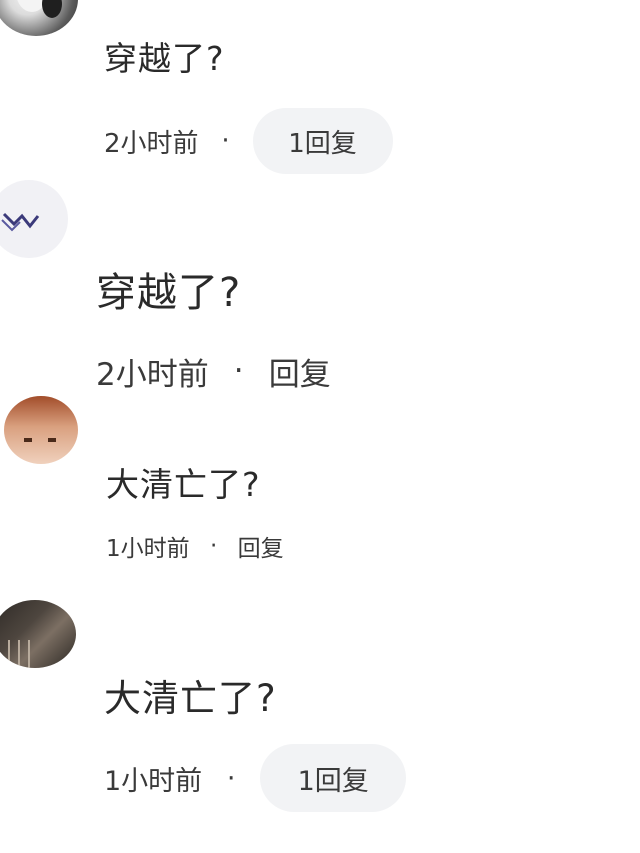  I want to click on comment-meta: 1小时前 · 回复, so click(195, 546).